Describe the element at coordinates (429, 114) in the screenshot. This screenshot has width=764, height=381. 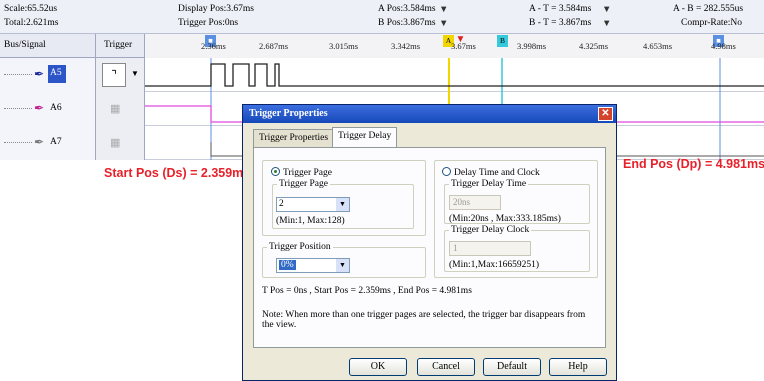
I see `dialog-titlebar: Trigger Properties ✕` at that location.